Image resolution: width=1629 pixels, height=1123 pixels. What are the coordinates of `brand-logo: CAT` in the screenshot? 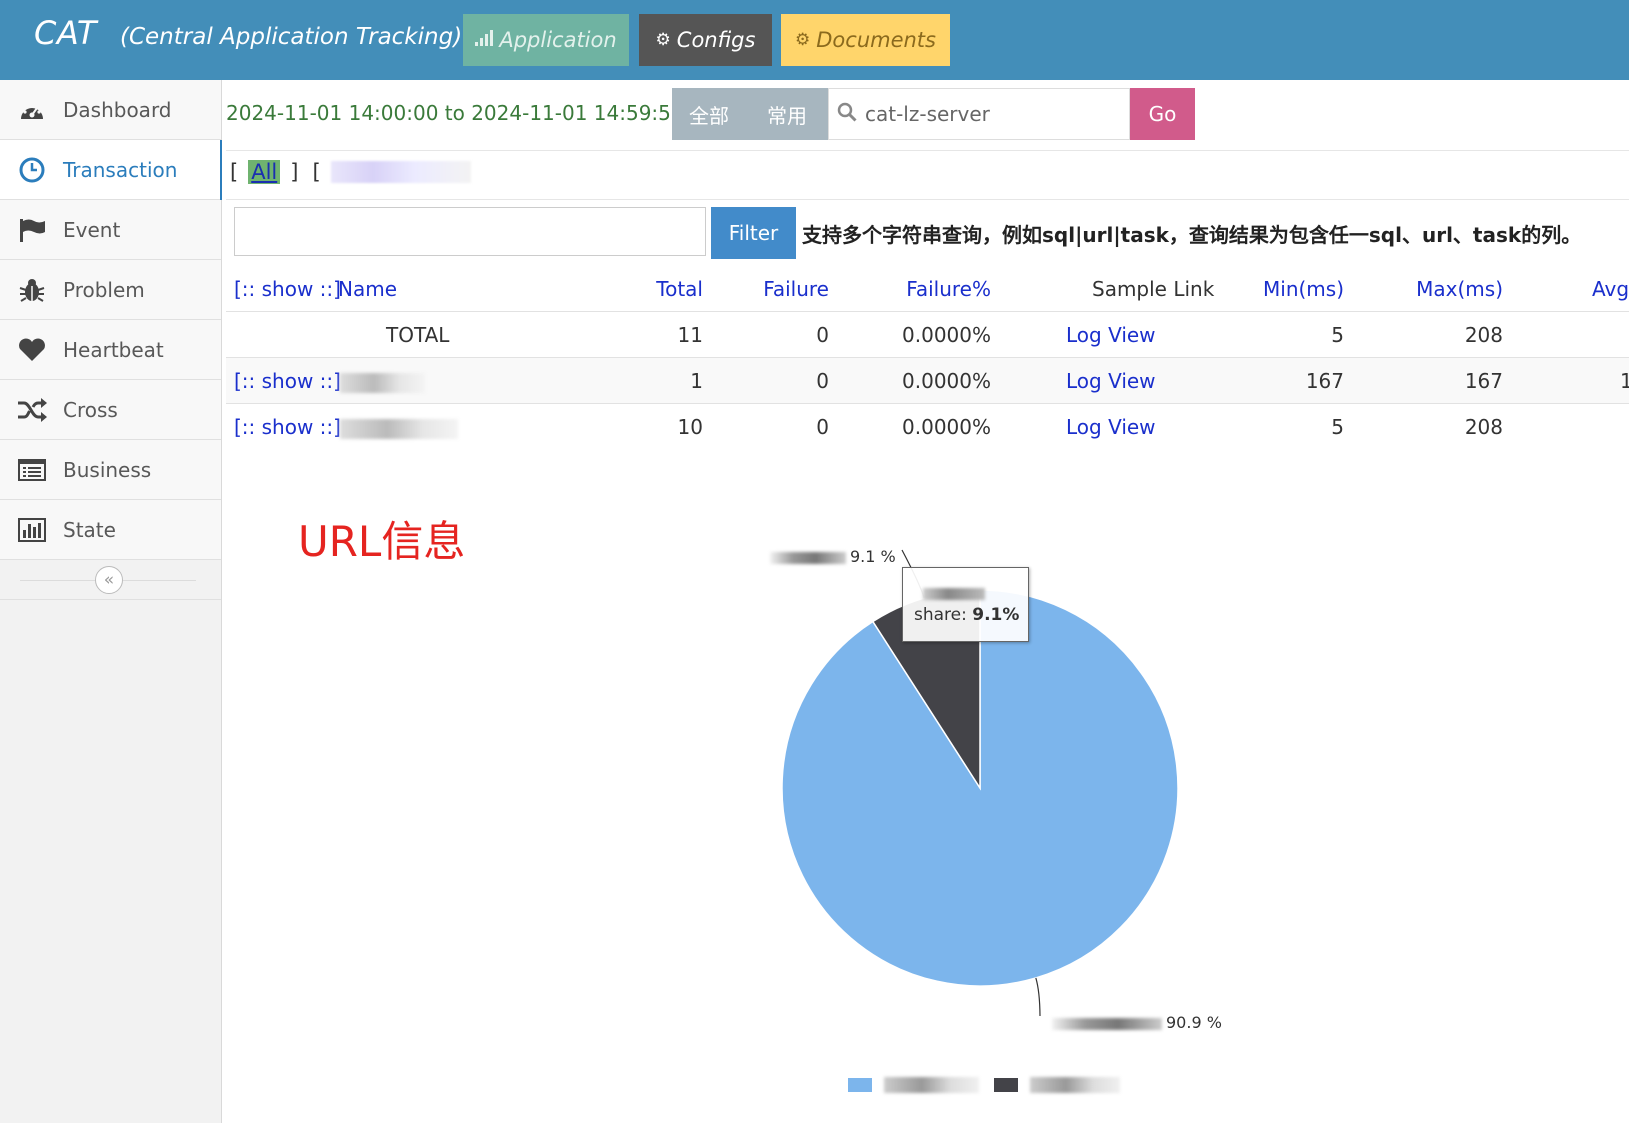 It's located at (65, 33).